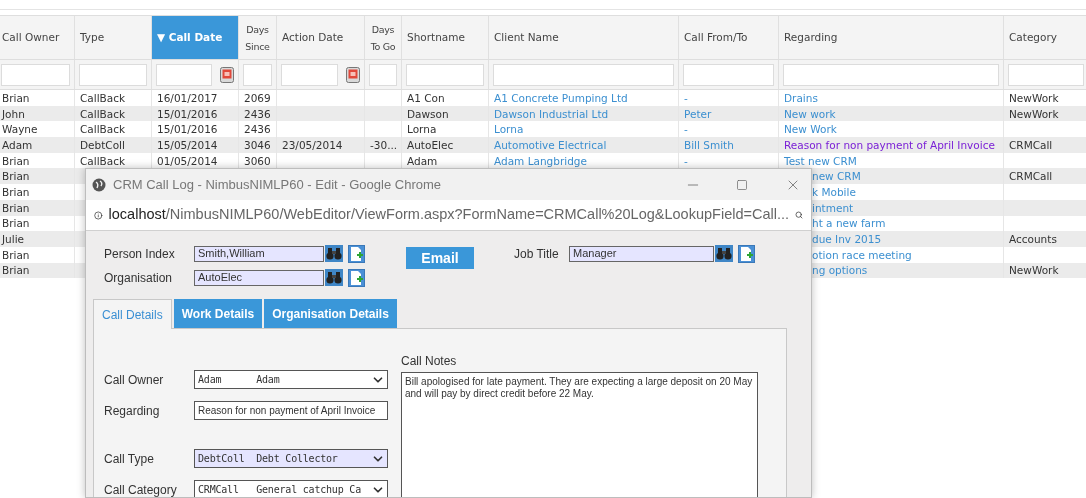 The image size is (1086, 498). I want to click on job-title-field: Manager, so click(641, 253).